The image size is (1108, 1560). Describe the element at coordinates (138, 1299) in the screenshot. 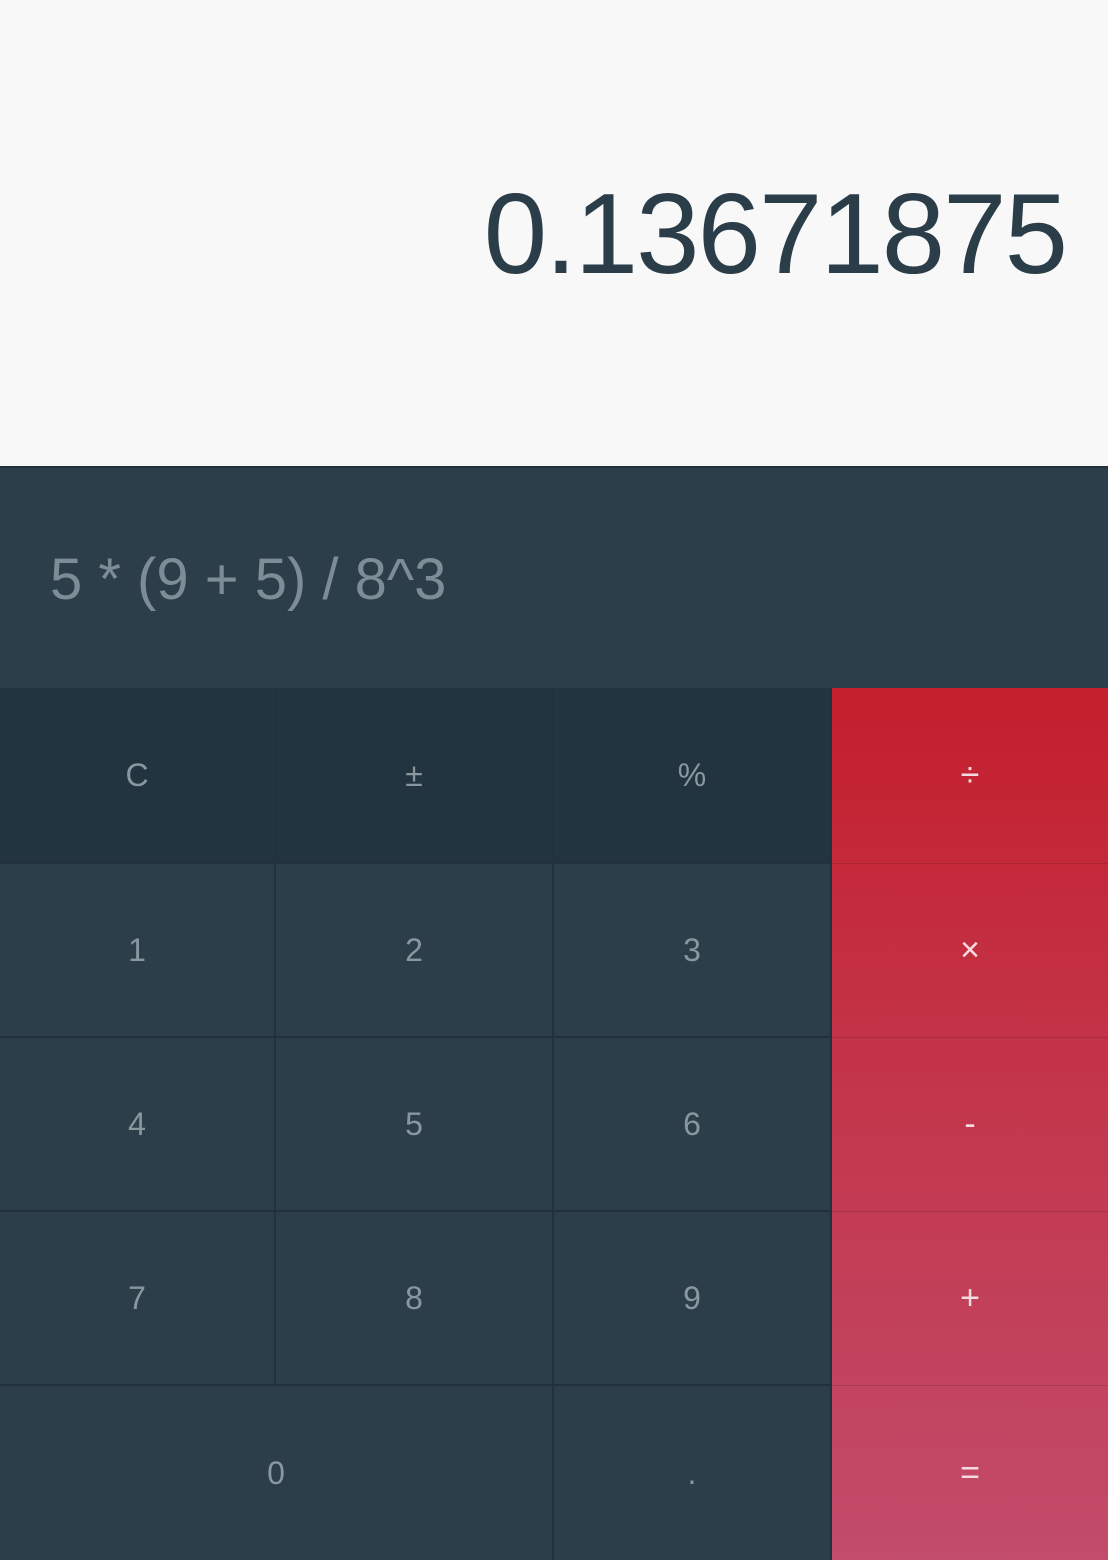

I see `digit-7-button: 7` at that location.